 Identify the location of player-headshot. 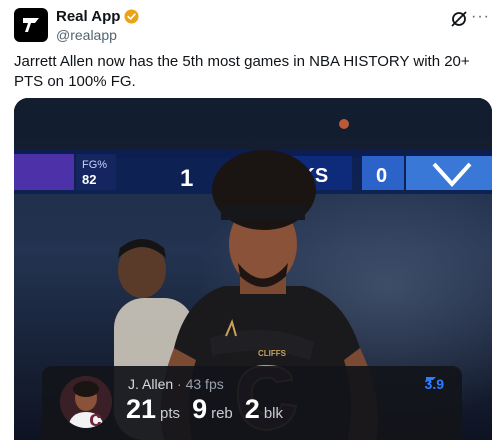
(86, 402).